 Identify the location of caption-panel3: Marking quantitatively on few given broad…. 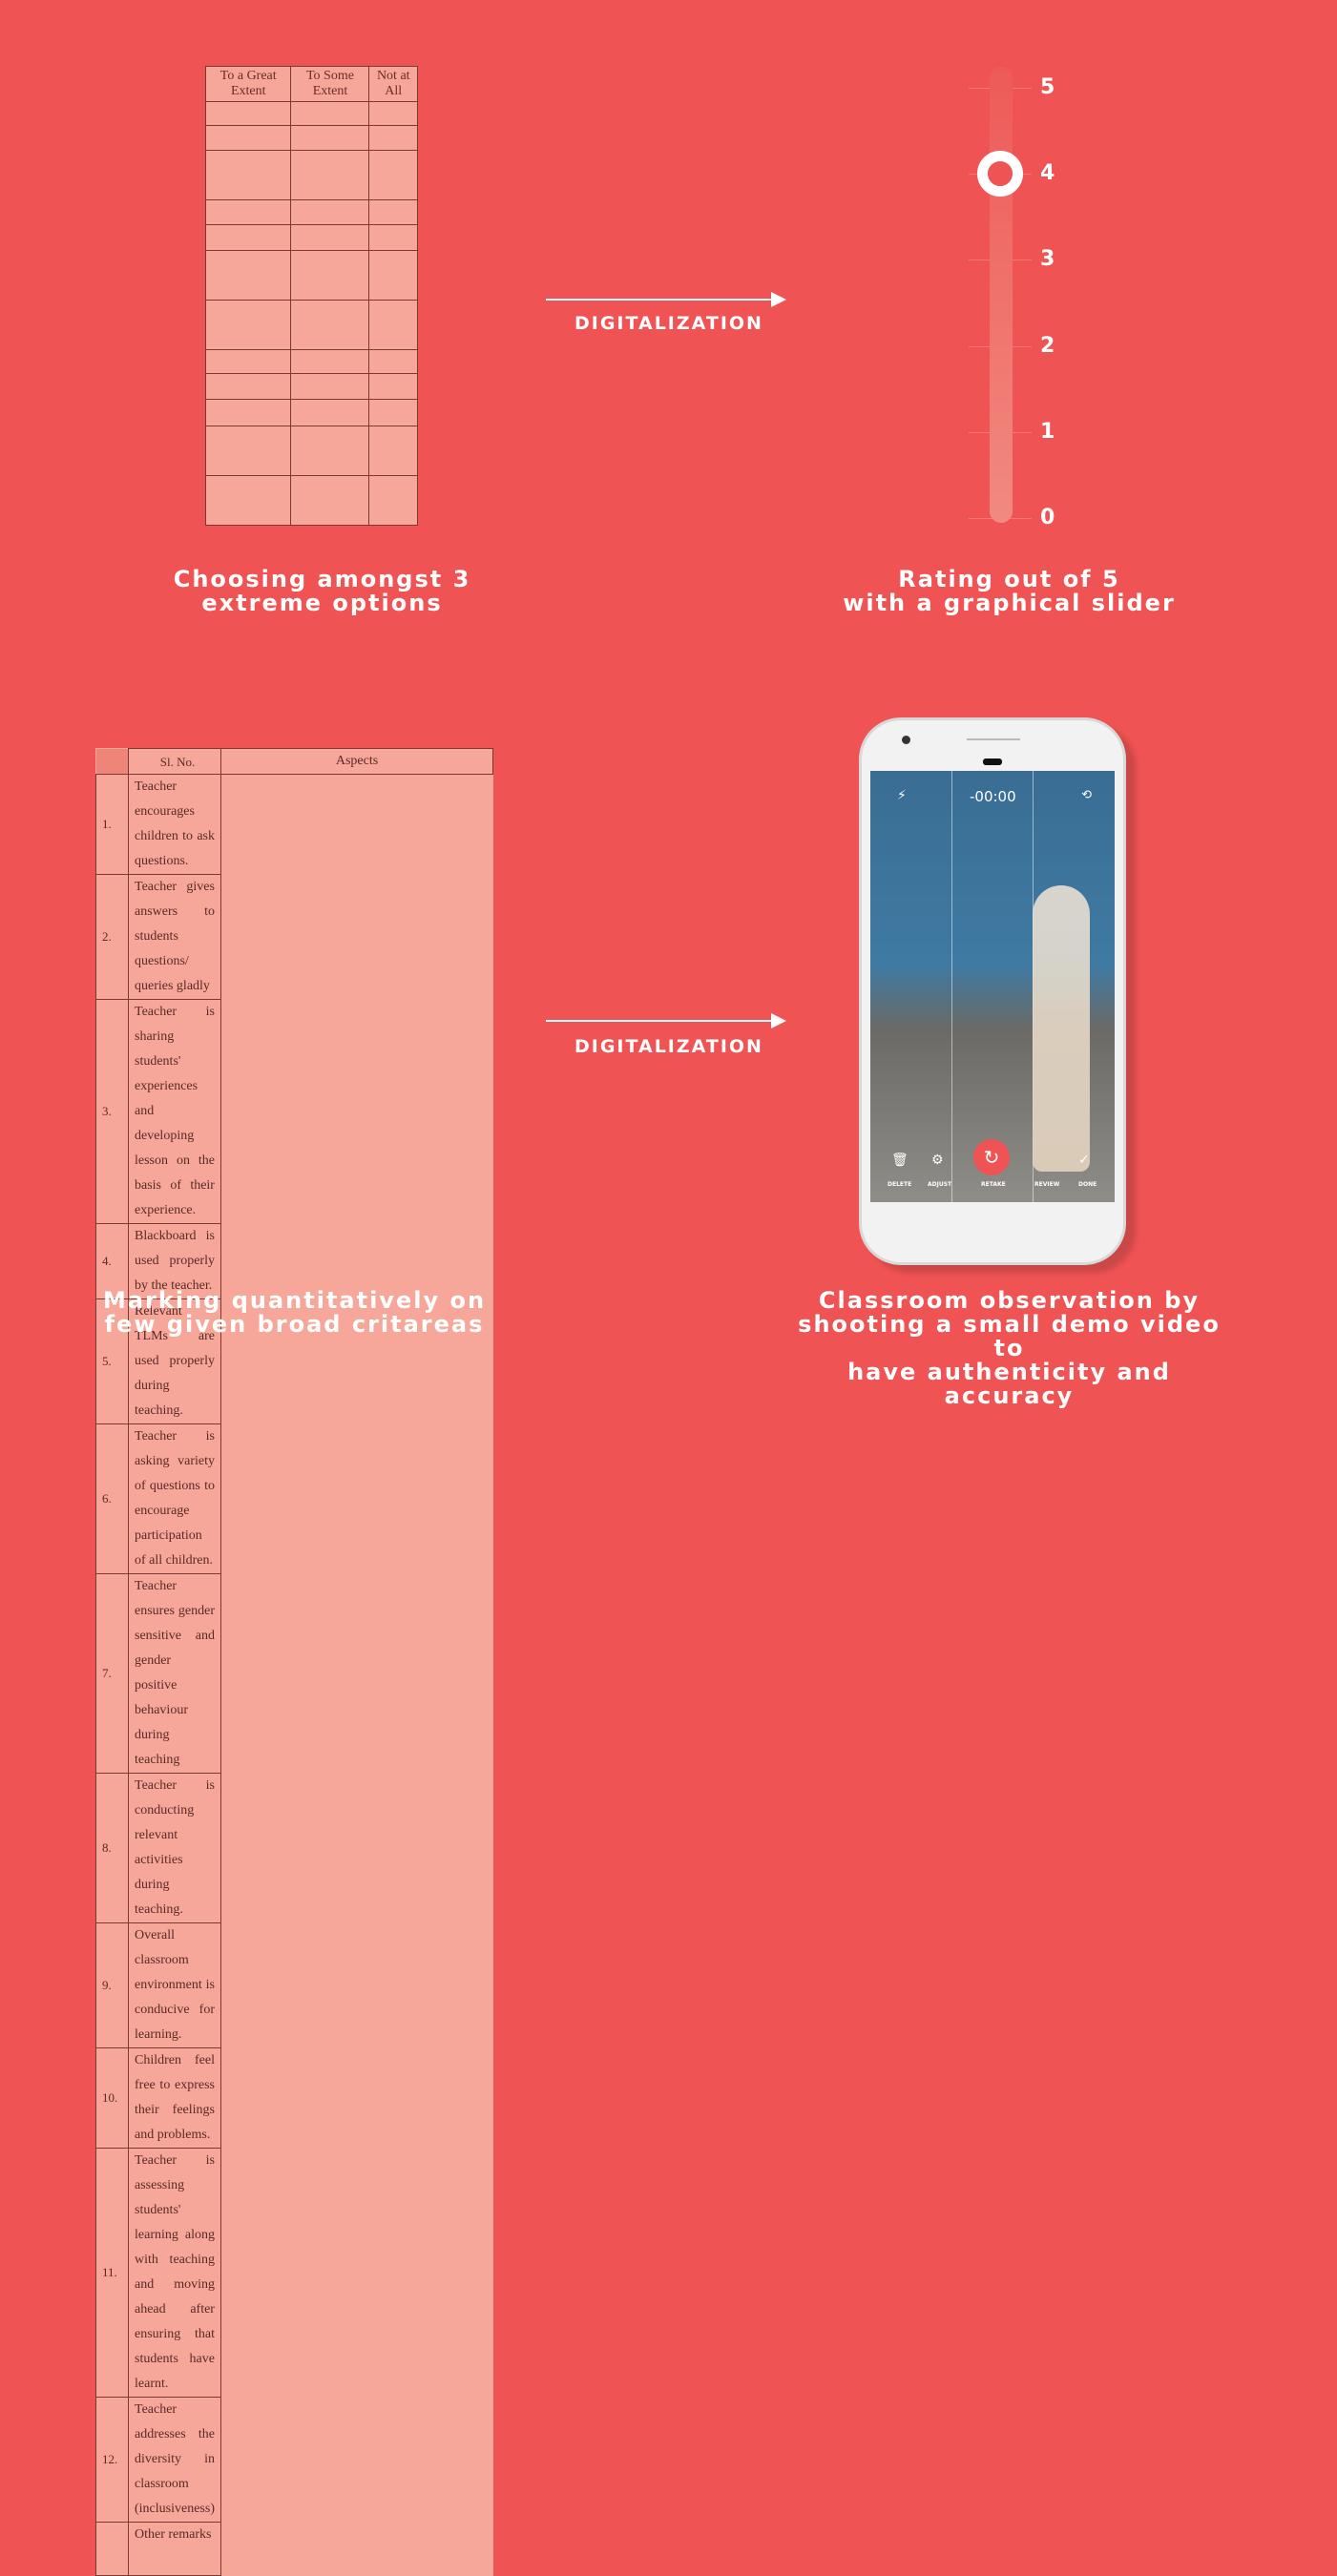
(294, 1312).